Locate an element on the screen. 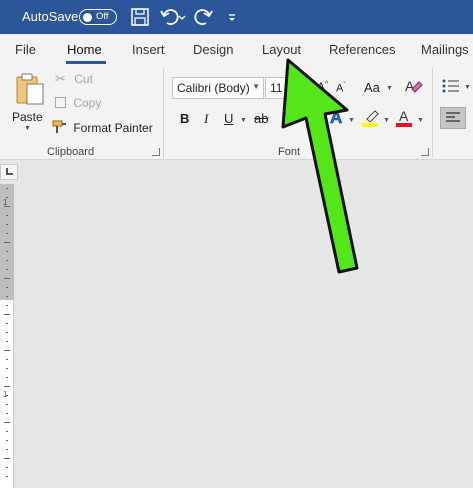 This screenshot has width=473, height=488. font-color-dropdown-icon: ▼ is located at coordinates (420, 120).